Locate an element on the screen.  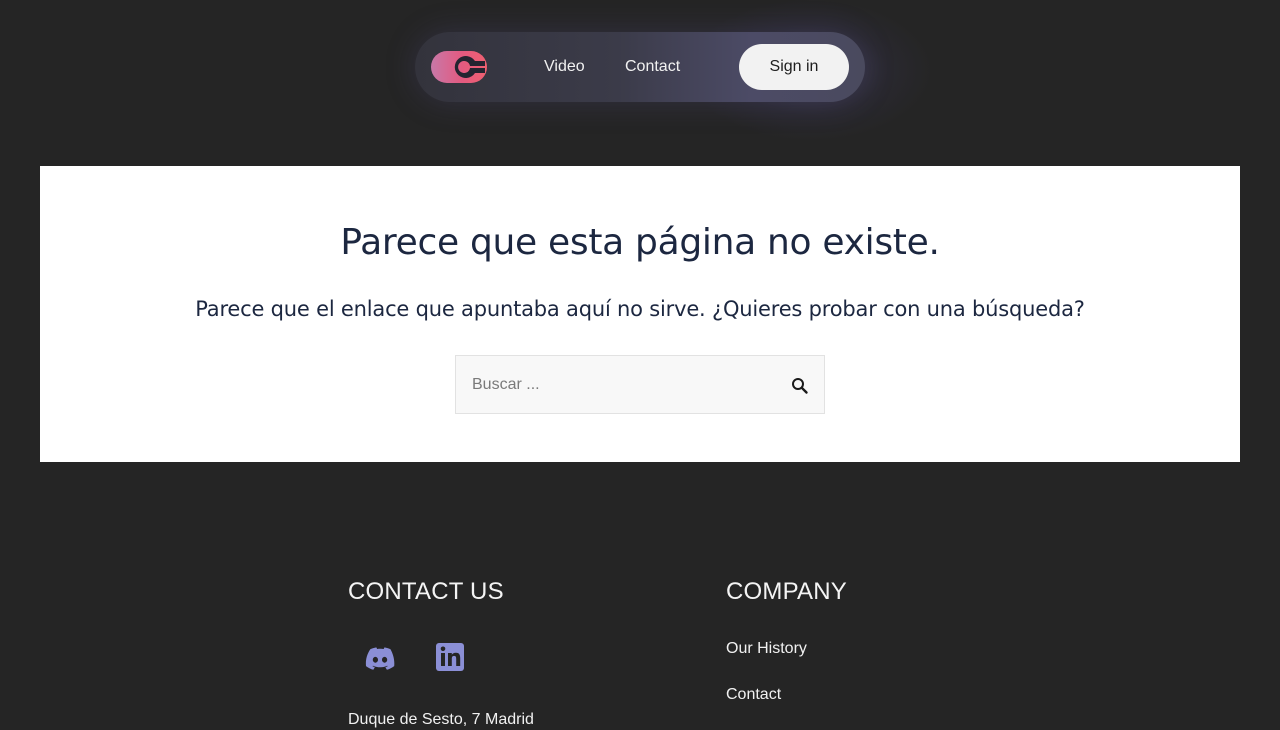
footer-link-our-history: Our History is located at coordinates (766, 649).